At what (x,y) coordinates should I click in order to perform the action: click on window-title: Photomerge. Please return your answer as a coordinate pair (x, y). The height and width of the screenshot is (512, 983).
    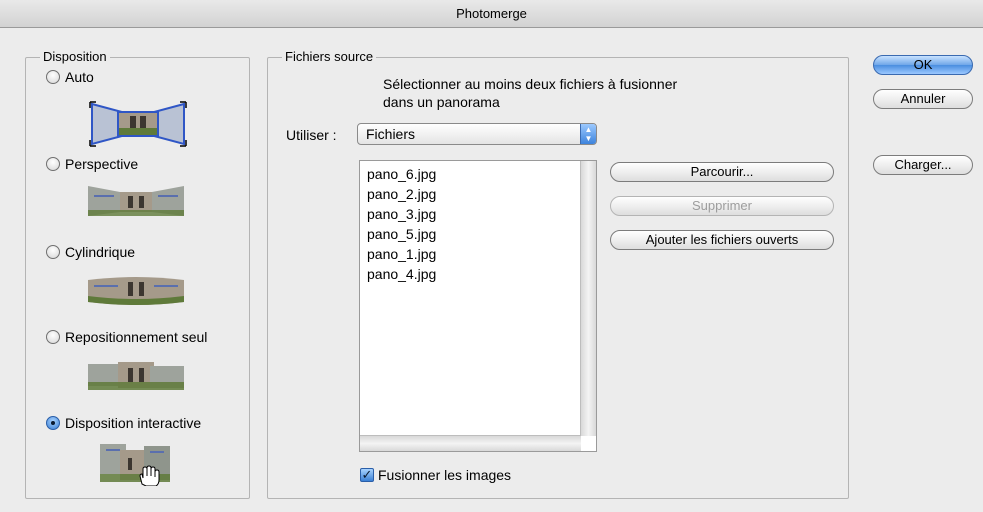
    Looking at the image, I should click on (491, 13).